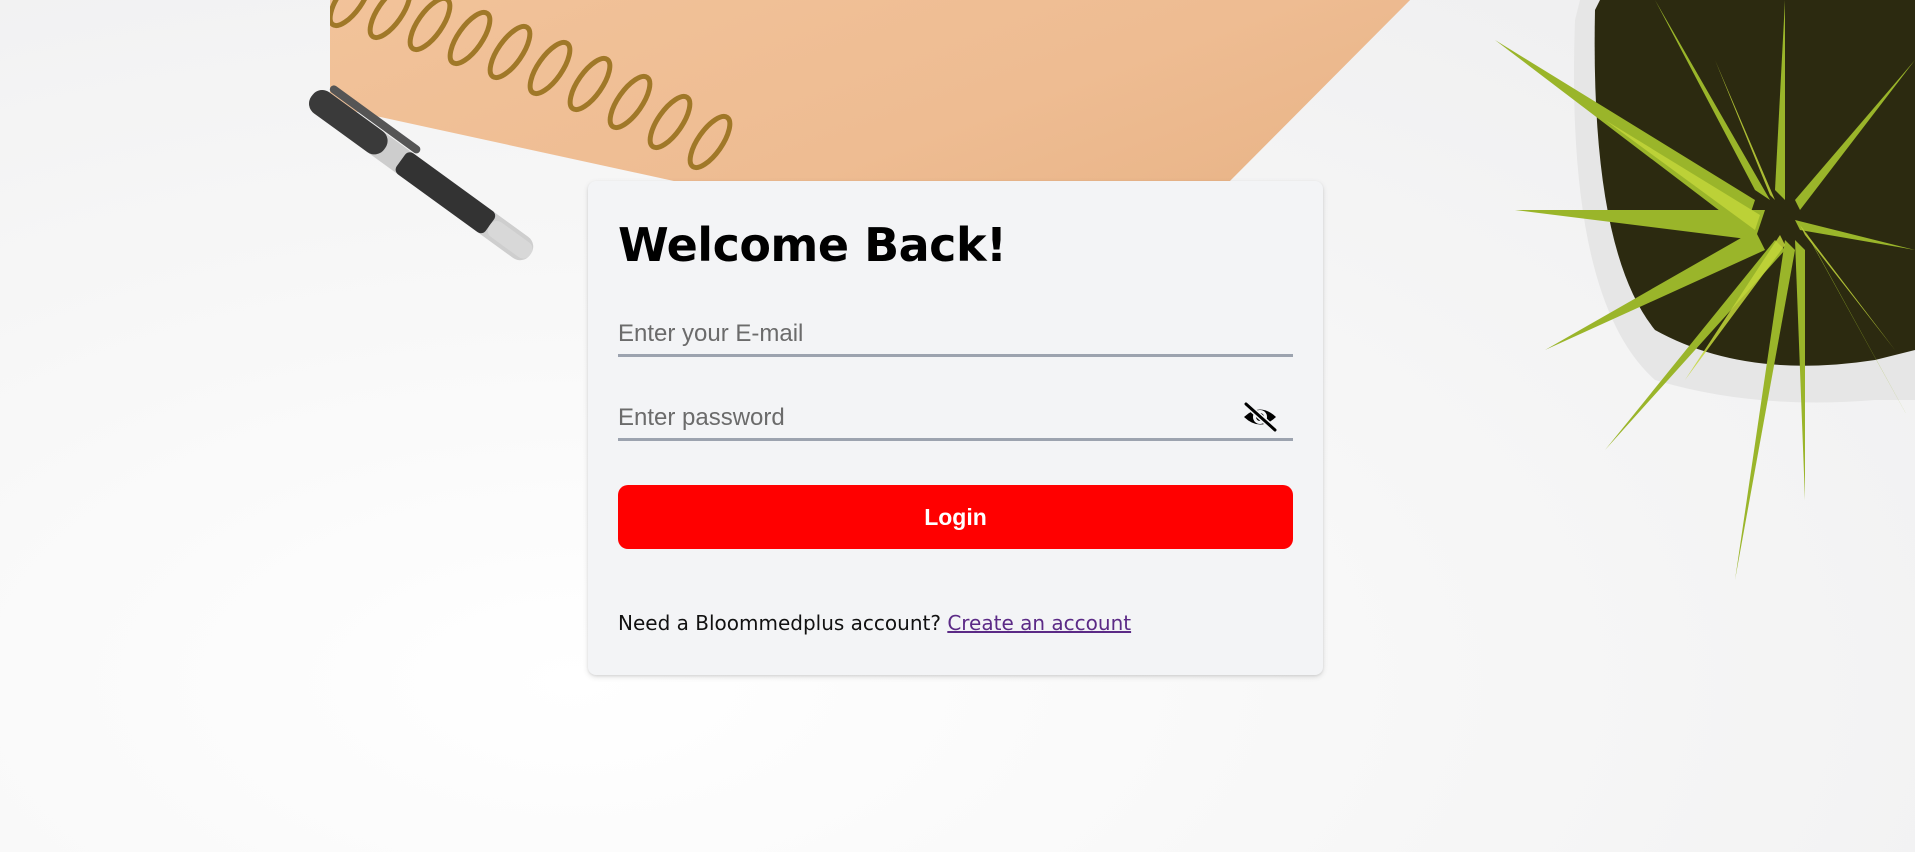  What do you see at coordinates (1039, 623) in the screenshot?
I see `create-account-link: Create an account` at bounding box center [1039, 623].